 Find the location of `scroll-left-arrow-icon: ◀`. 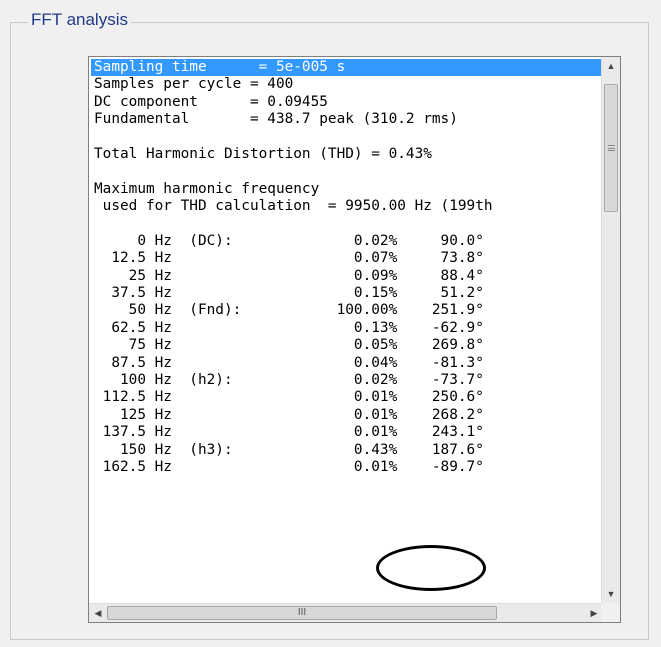

scroll-left-arrow-icon: ◀ is located at coordinates (98, 613).